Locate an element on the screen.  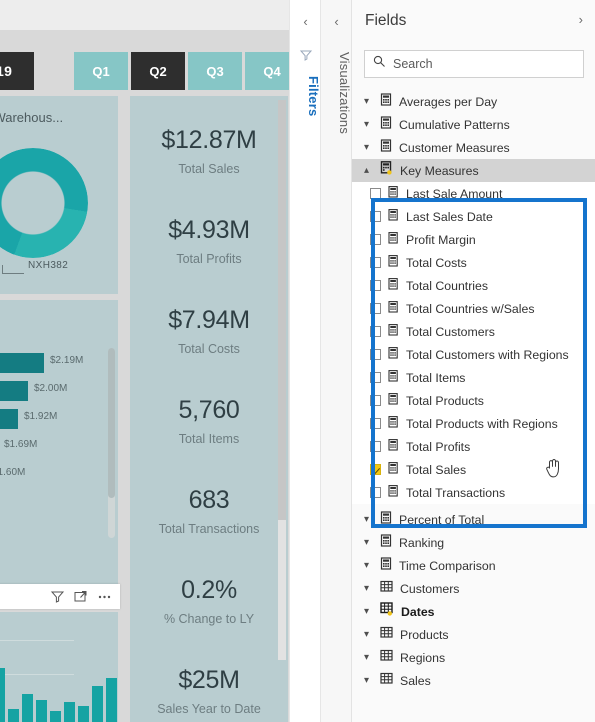
field-table-regions: ▾ Regions is located at coordinates (473, 657).